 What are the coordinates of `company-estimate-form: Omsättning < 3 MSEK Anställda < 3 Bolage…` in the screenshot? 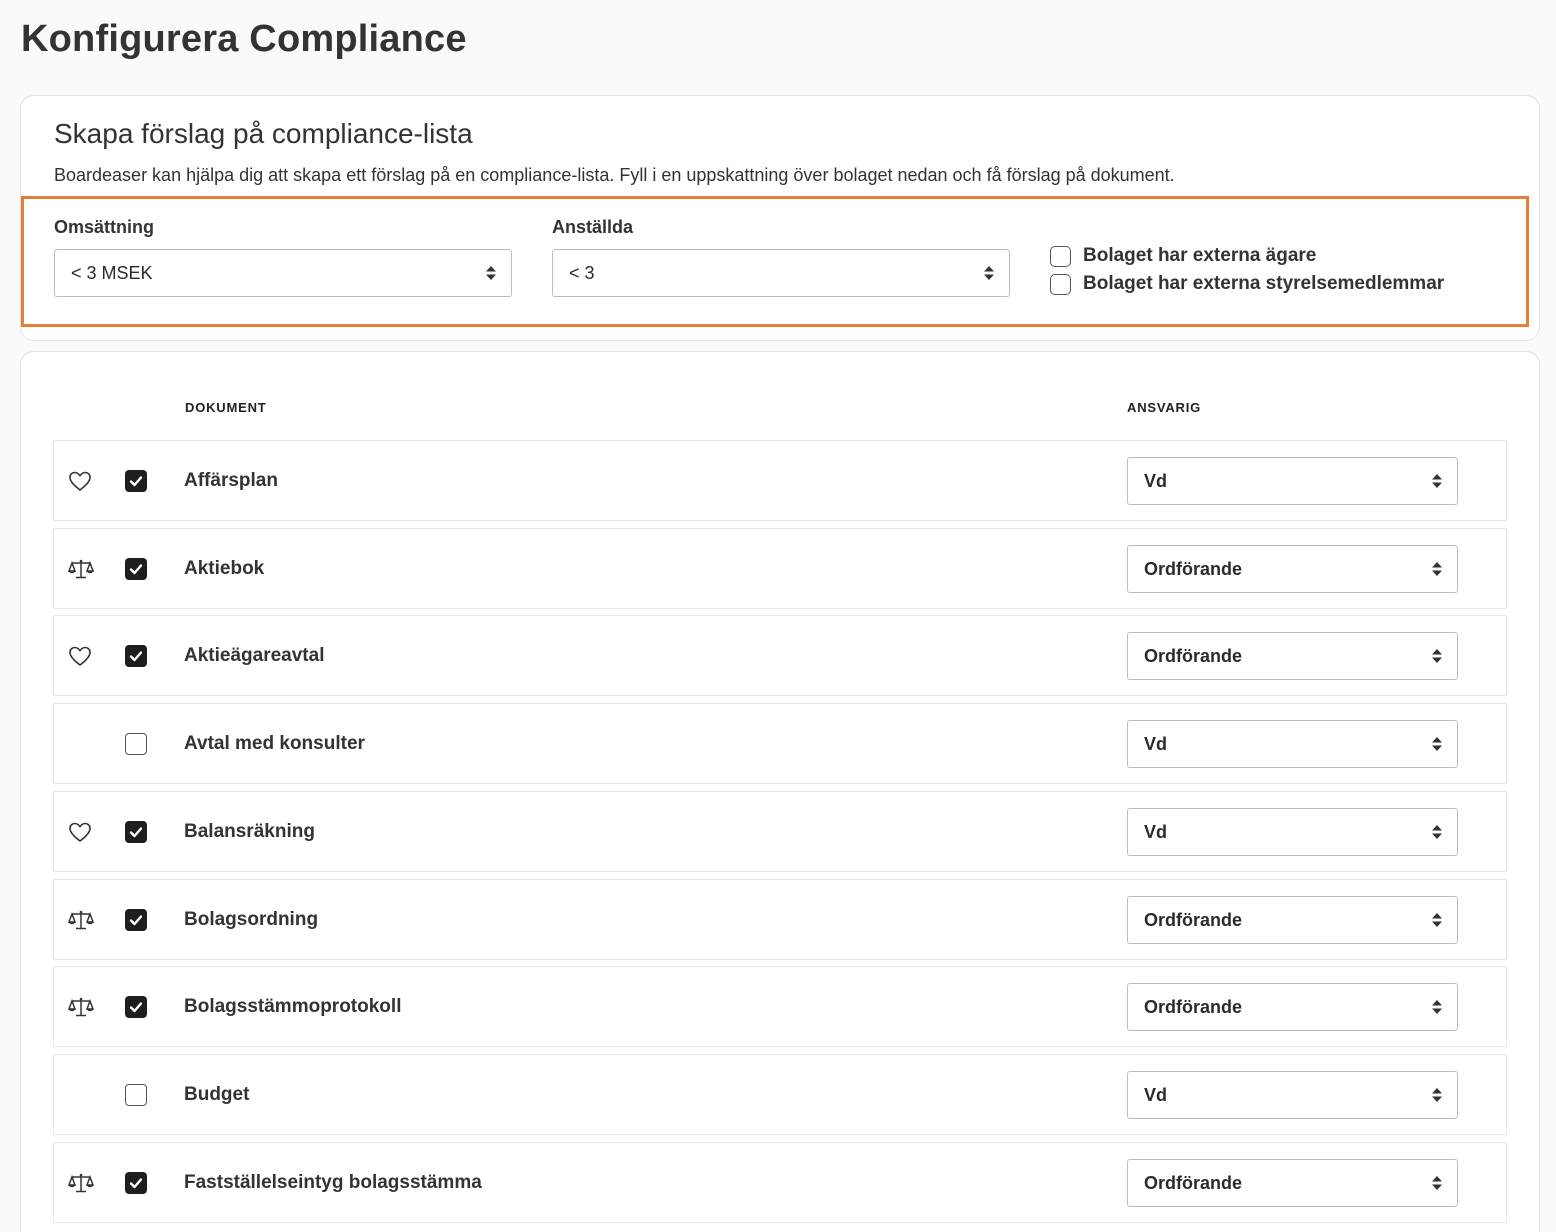 It's located at (775, 261).